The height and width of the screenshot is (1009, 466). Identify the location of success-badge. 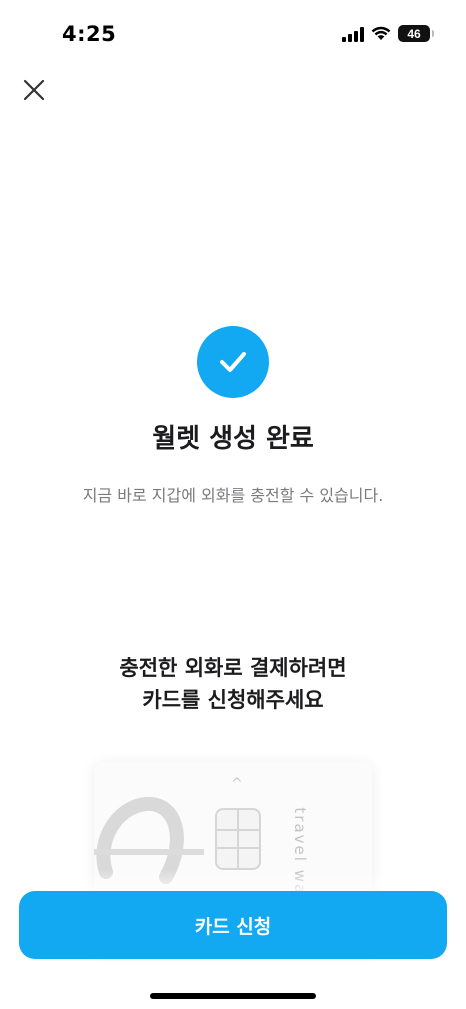
(233, 362).